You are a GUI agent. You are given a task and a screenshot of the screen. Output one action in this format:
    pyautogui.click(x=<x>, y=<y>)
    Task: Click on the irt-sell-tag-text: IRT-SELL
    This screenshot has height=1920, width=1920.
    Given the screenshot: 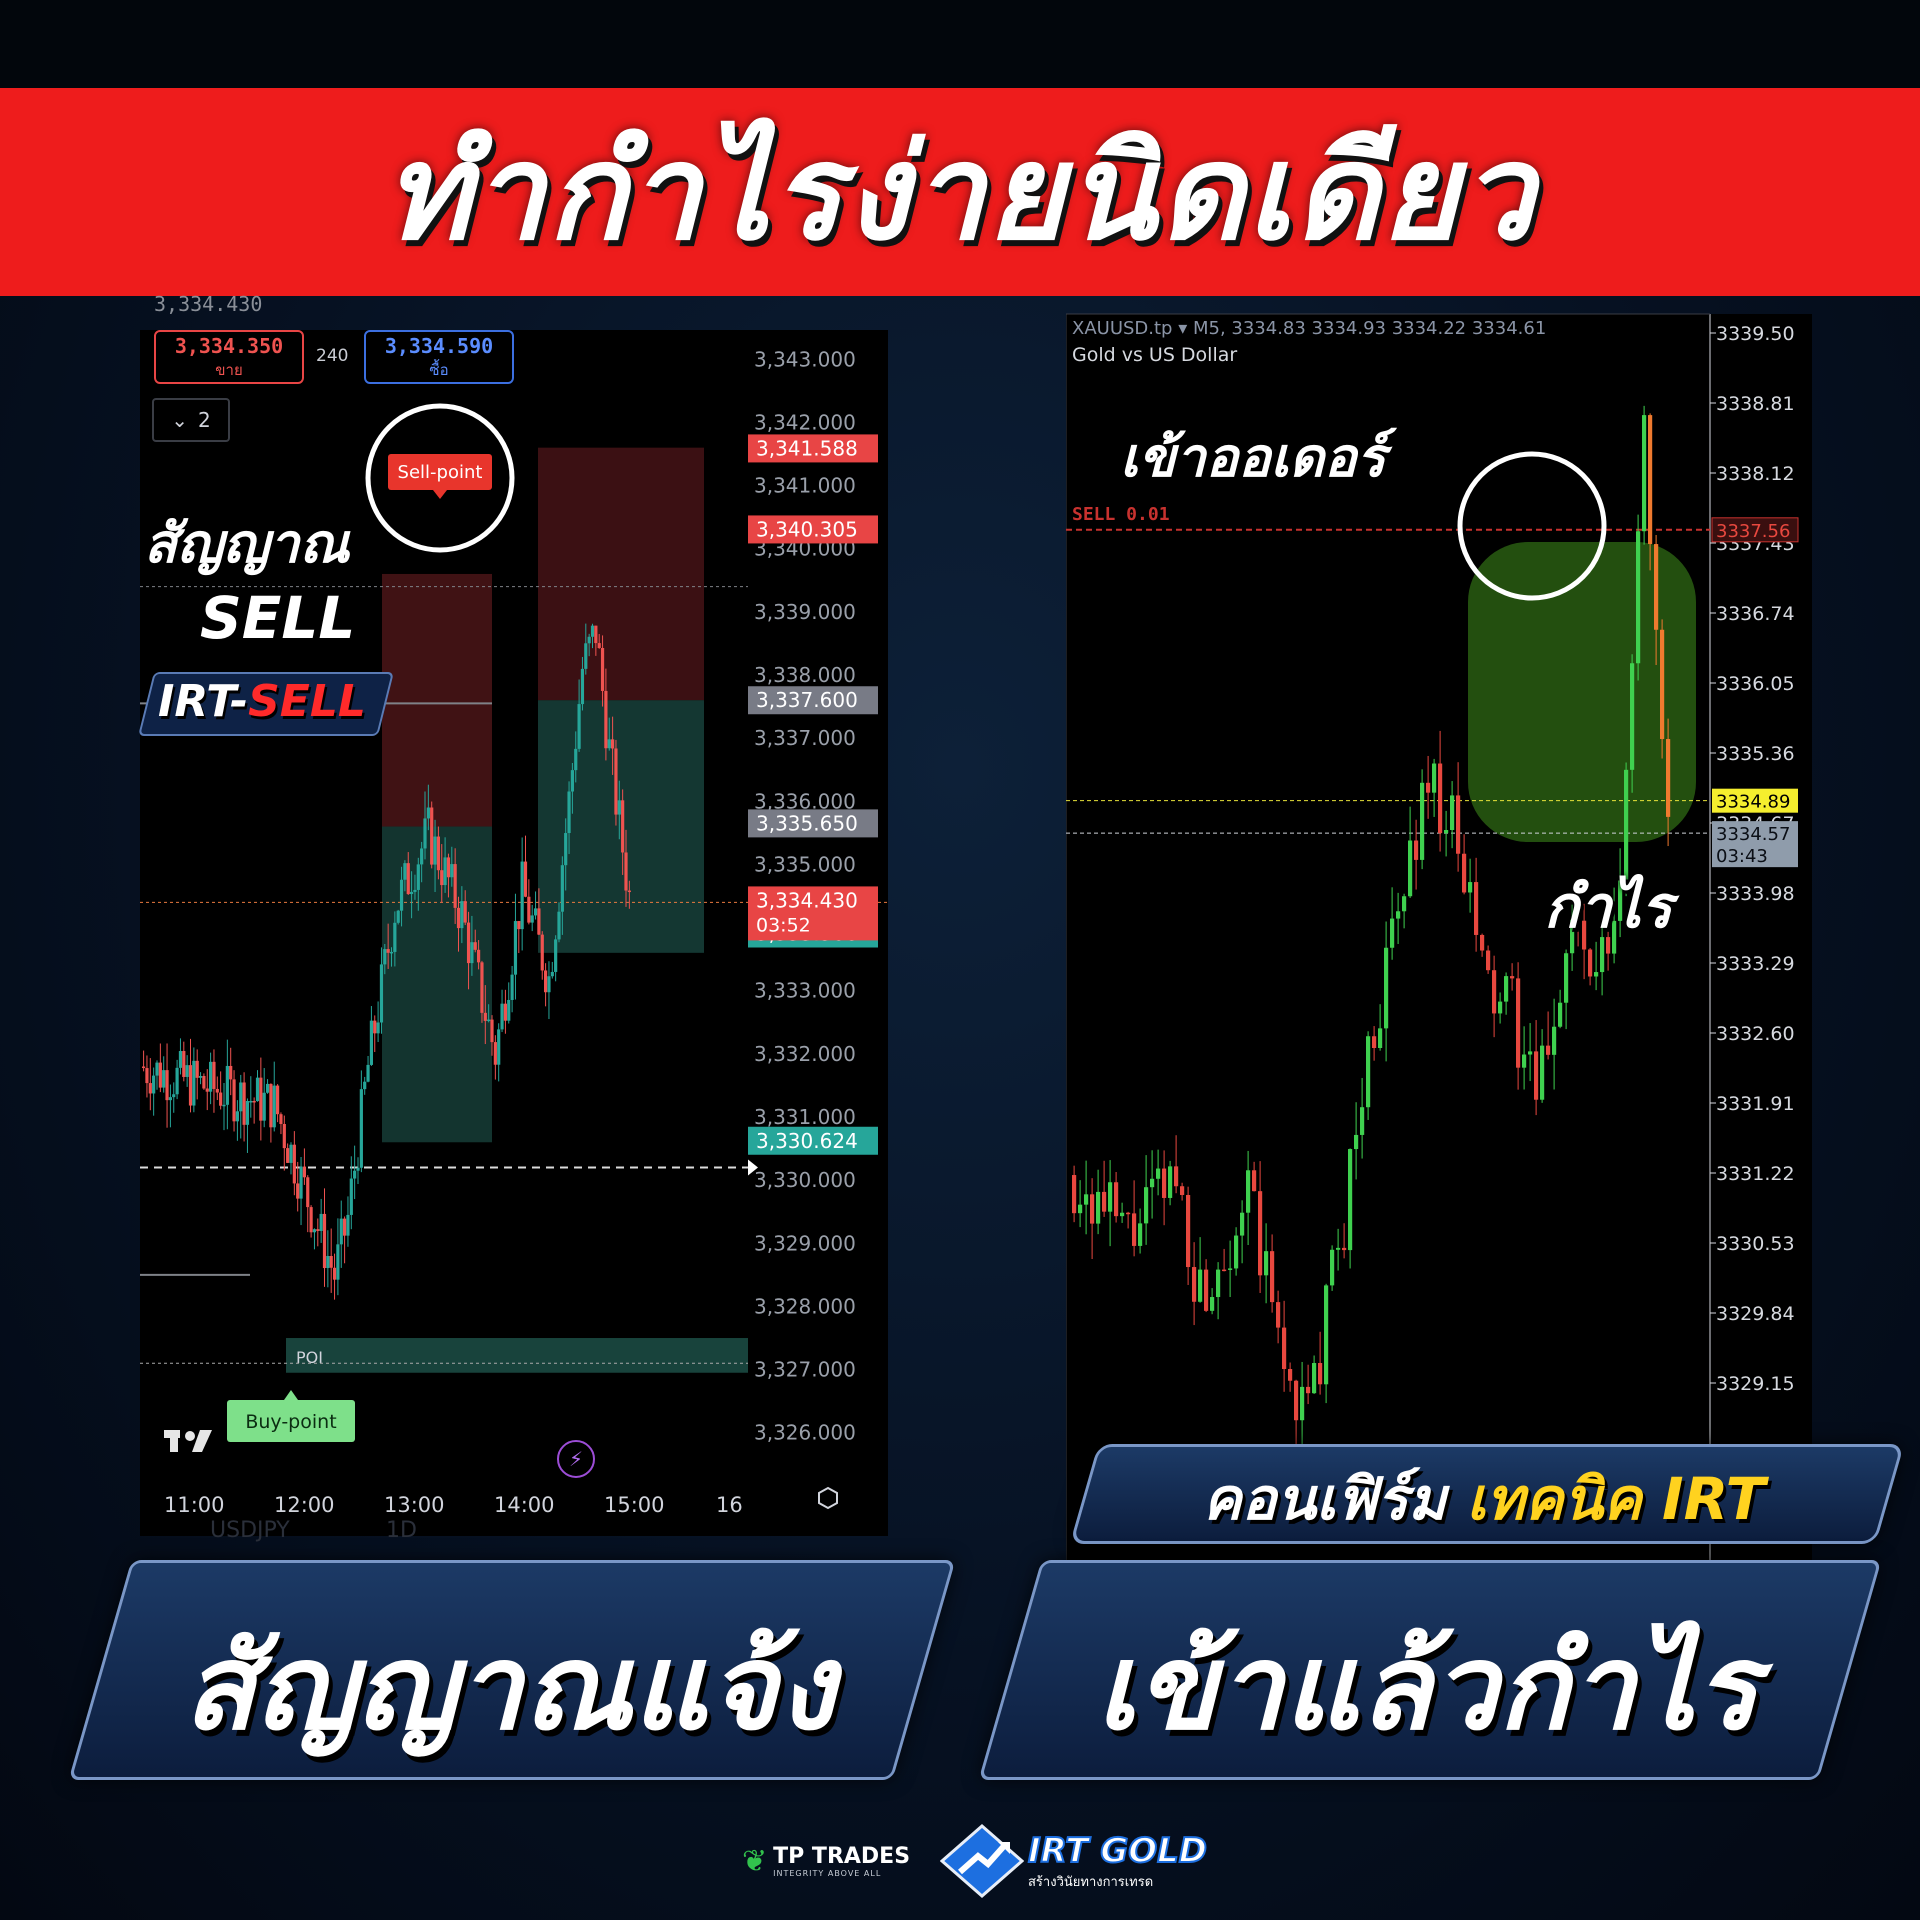 What is the action you would take?
    pyautogui.click(x=262, y=701)
    